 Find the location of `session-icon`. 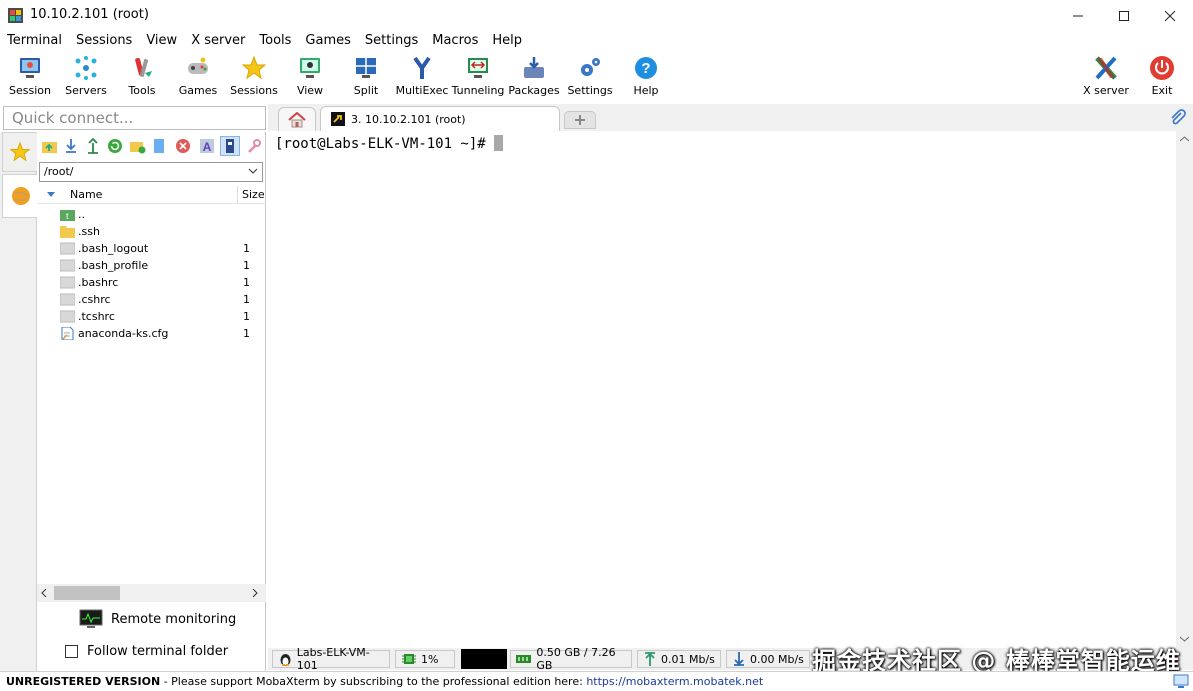

session-icon is located at coordinates (30, 68).